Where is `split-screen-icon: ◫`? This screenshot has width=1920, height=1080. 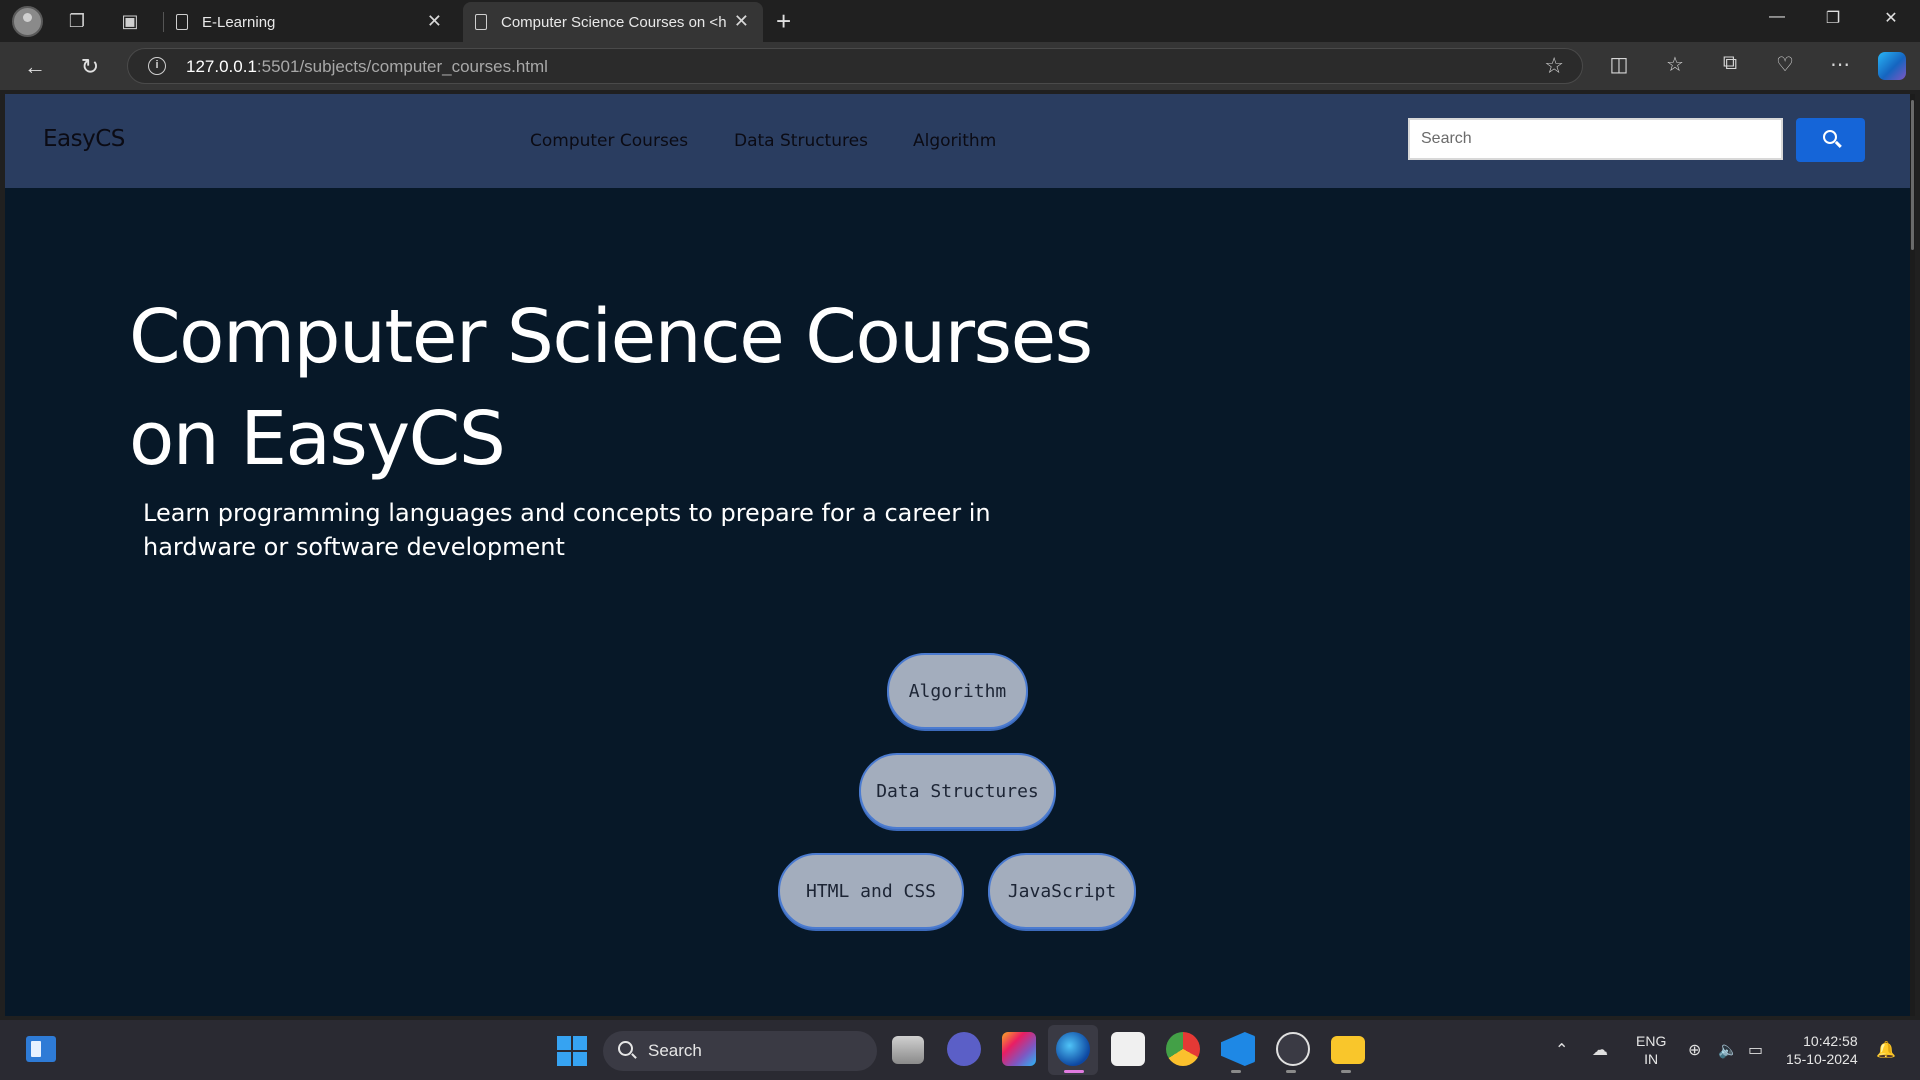 split-screen-icon: ◫ is located at coordinates (1619, 64).